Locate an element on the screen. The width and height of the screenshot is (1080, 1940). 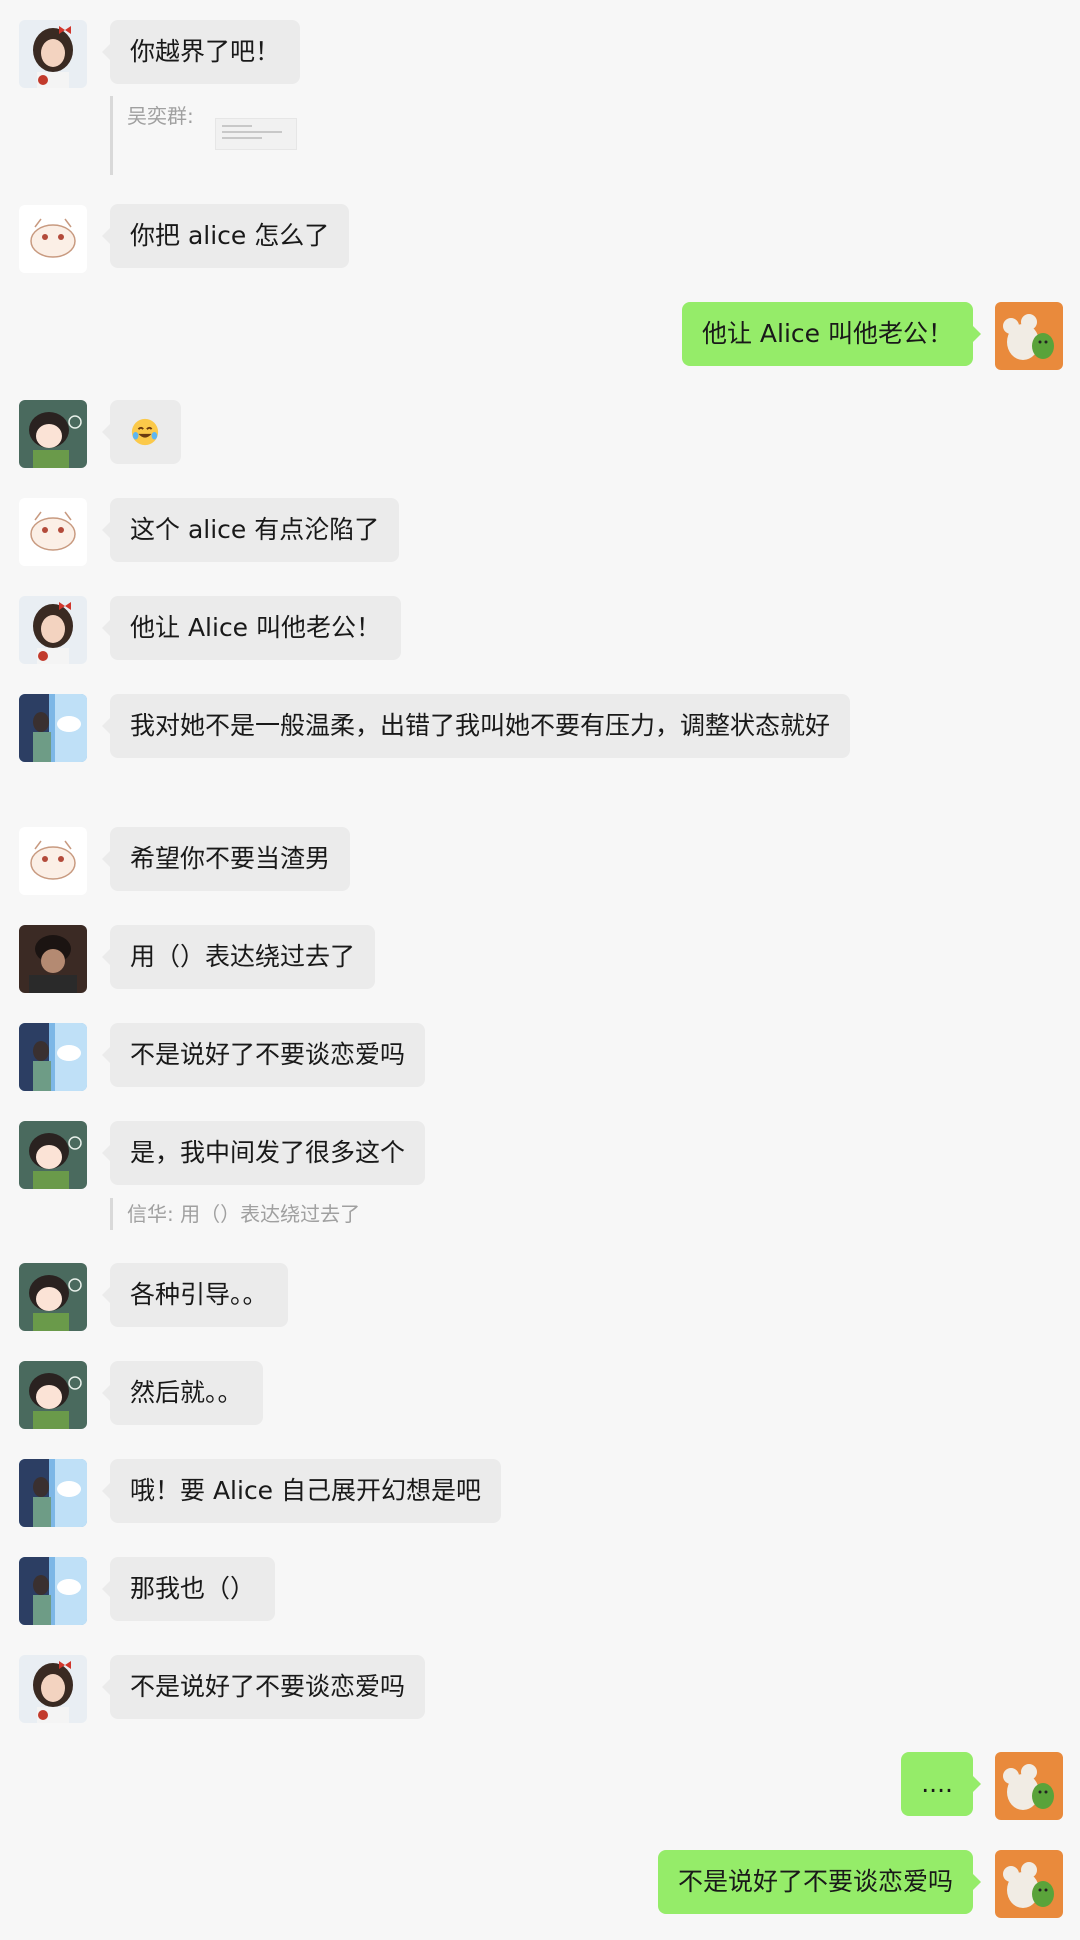
message-bubble: 希望你不要当渣男 is located at coordinates (226, 859).